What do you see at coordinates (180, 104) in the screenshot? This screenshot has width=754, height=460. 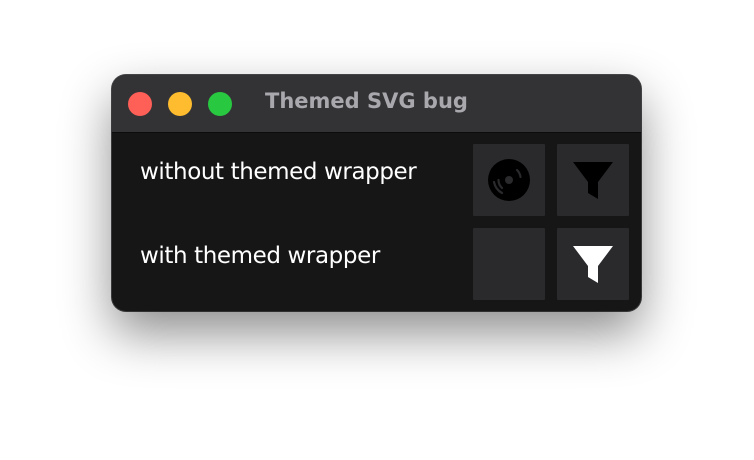 I see `minimize-button` at bounding box center [180, 104].